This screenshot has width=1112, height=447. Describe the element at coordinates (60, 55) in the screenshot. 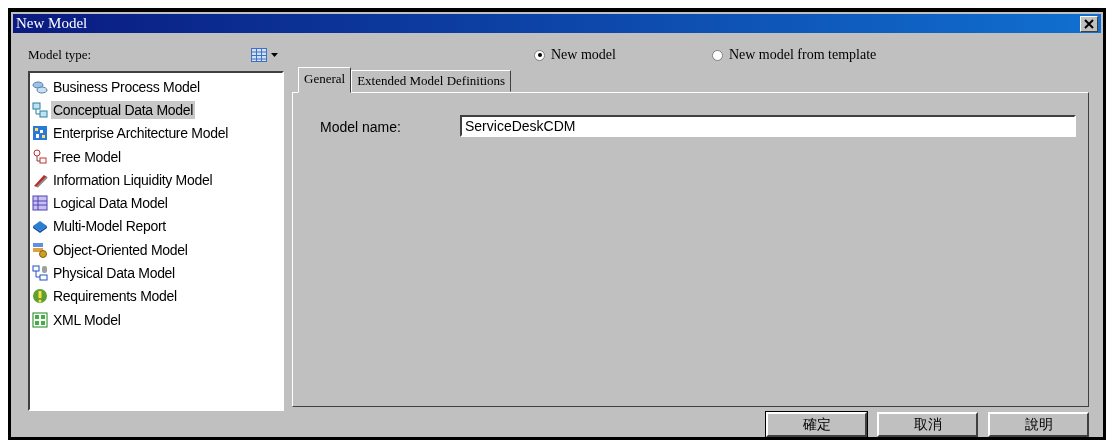

I see `model-type-label: Model type:` at that location.